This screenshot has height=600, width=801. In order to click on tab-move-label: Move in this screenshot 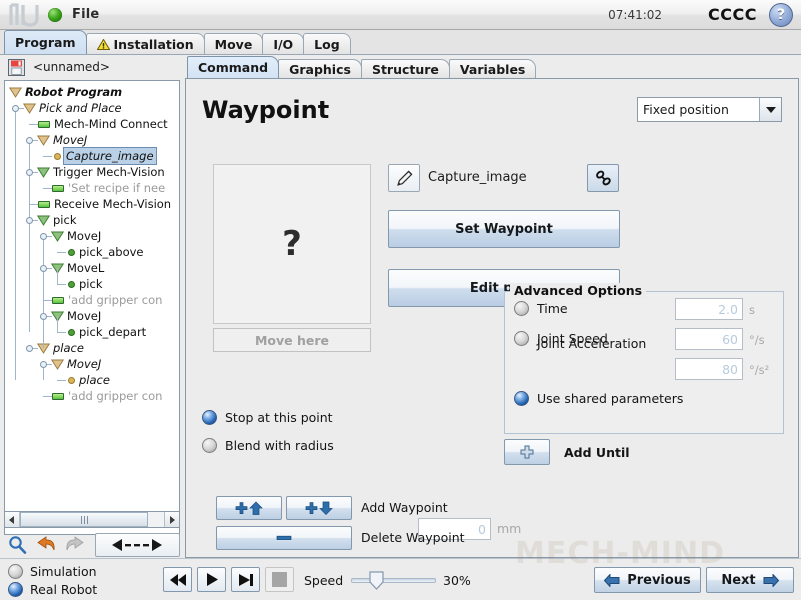, I will do `click(233, 44)`.